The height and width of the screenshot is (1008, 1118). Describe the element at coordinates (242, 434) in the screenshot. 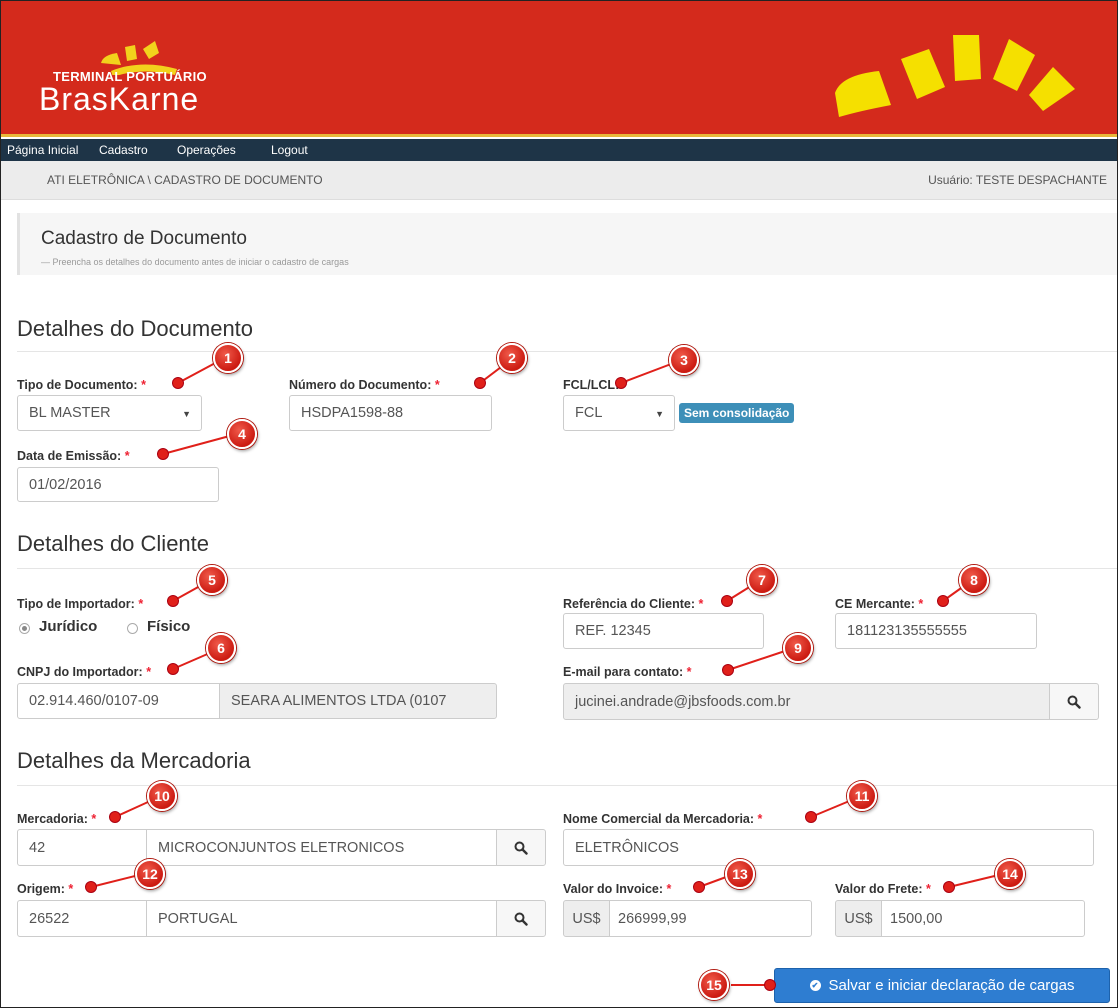

I see `callout-marker-4: 4` at that location.